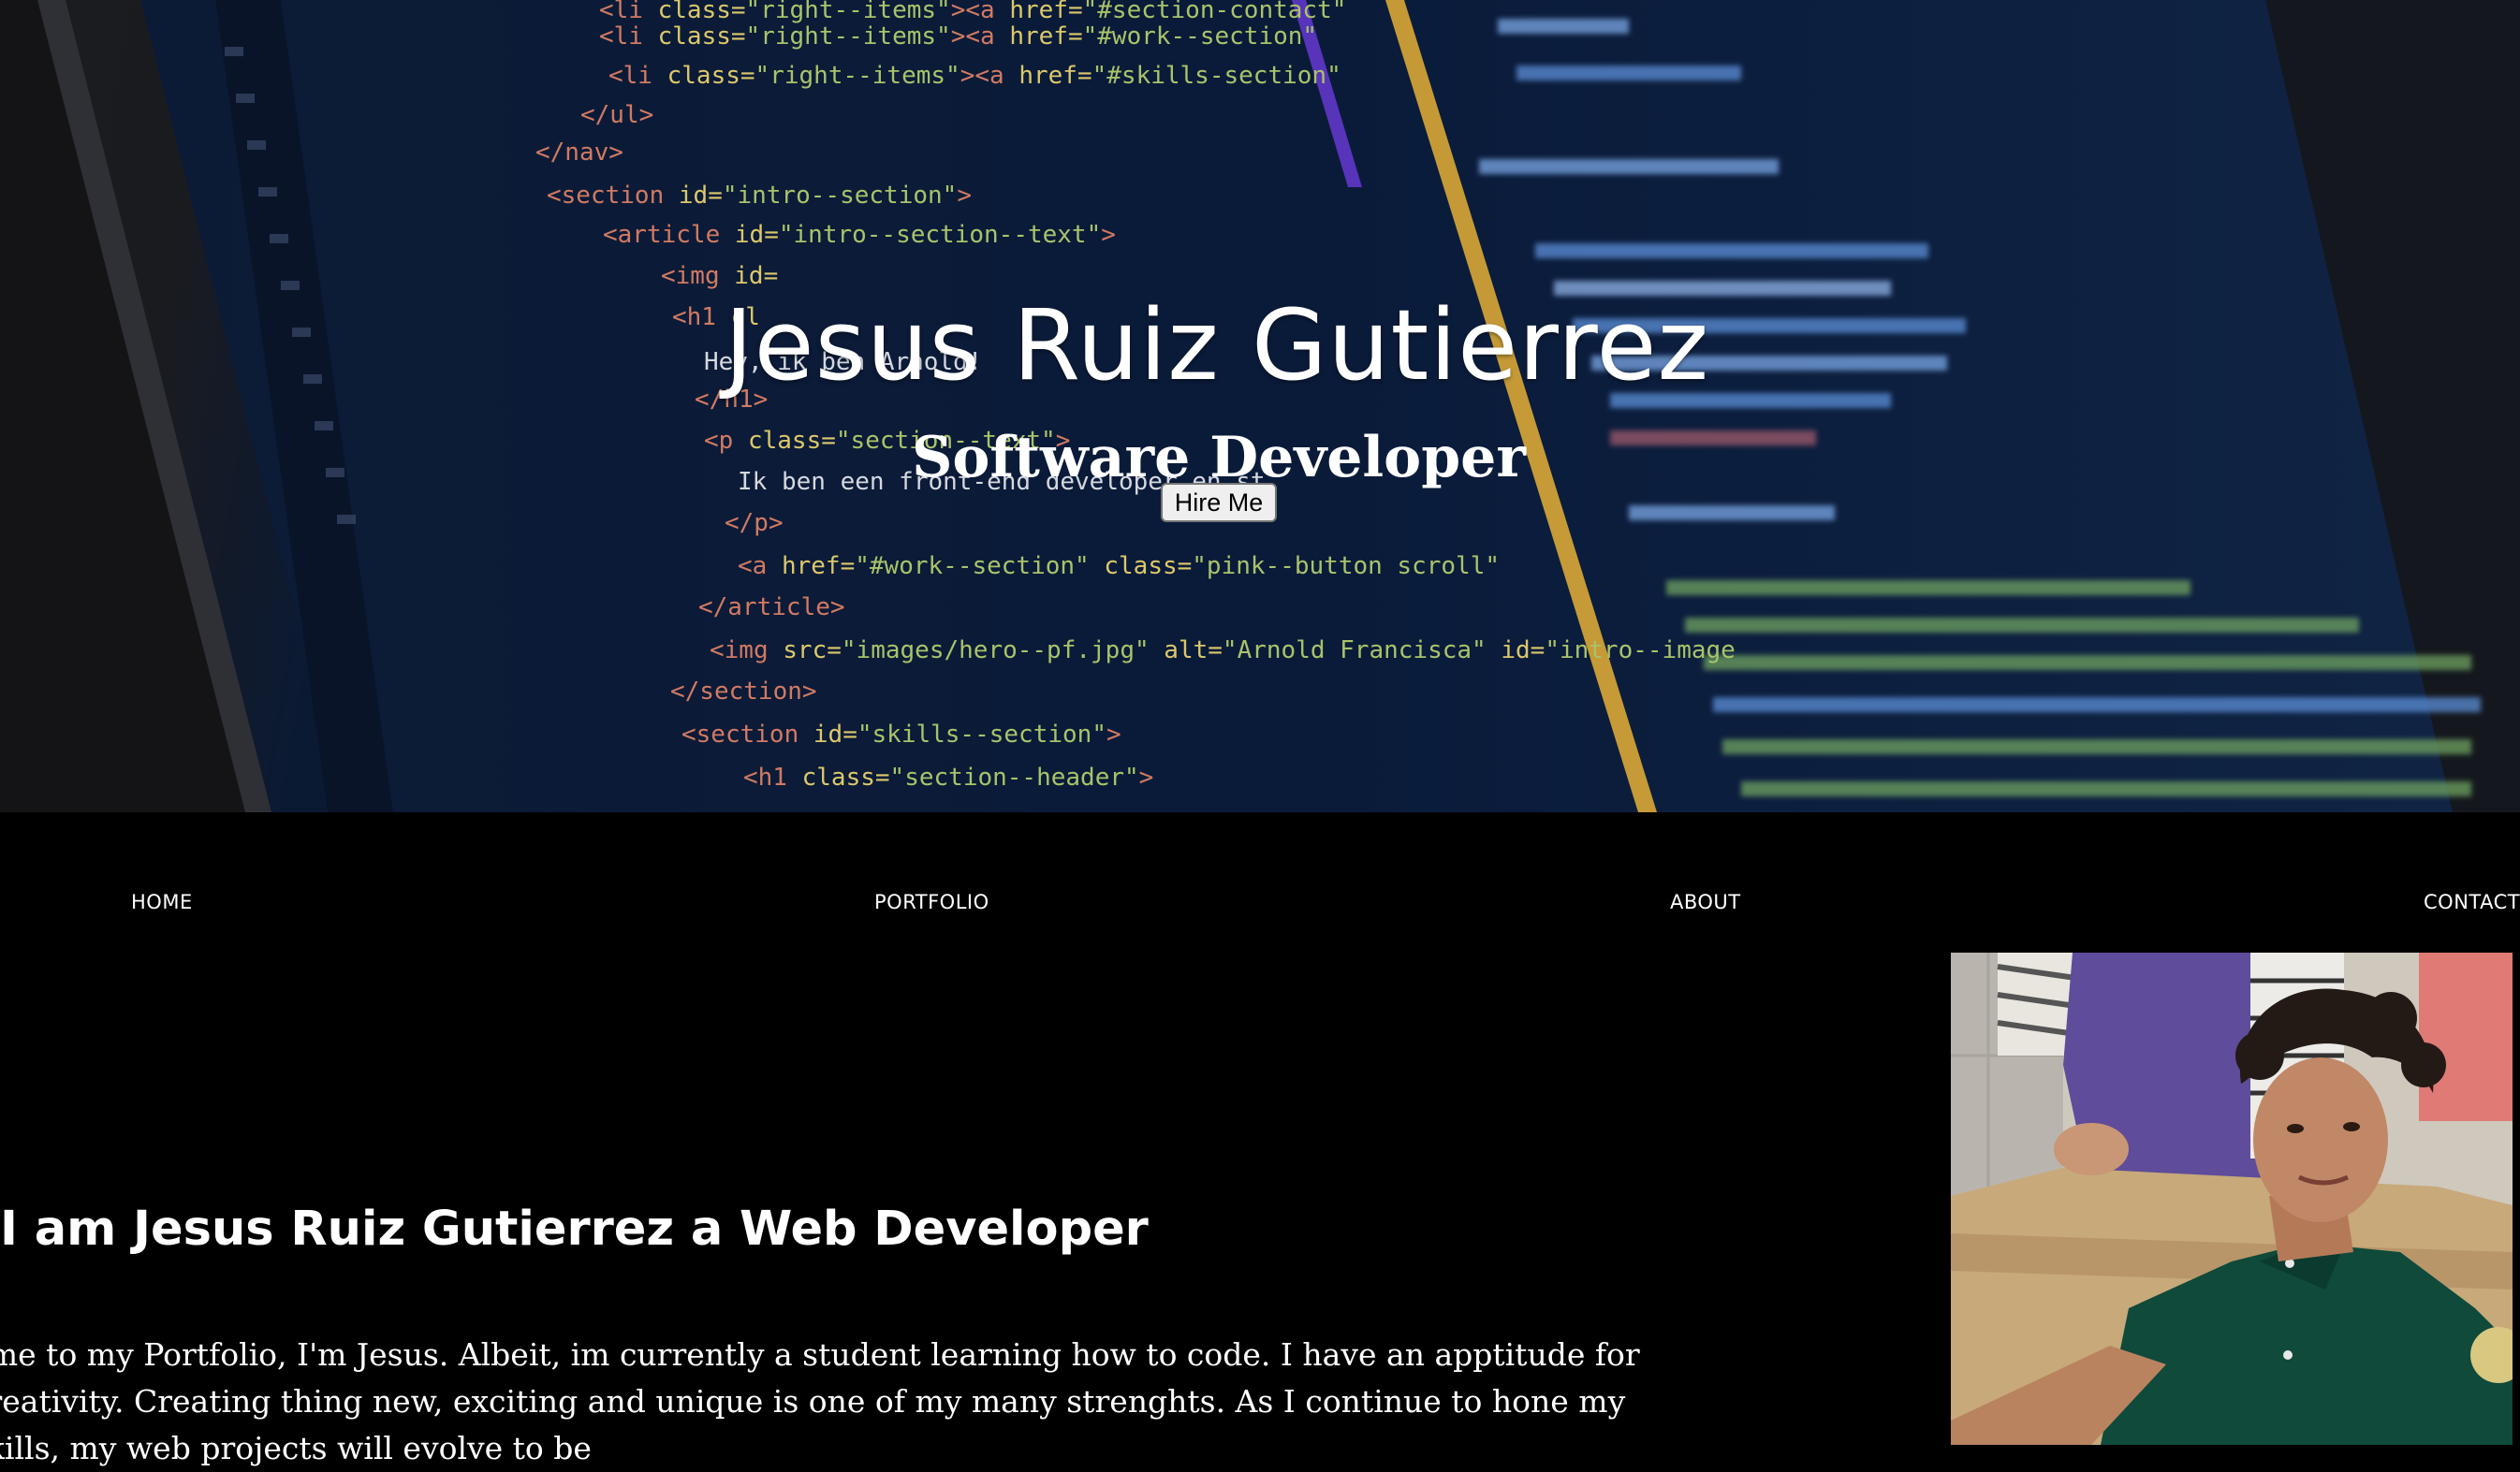 This screenshot has width=2520, height=1472. Describe the element at coordinates (1260, 883) in the screenshot. I see `main-nav: HOME PORTFOLIO ABOUT CONTACT` at that location.